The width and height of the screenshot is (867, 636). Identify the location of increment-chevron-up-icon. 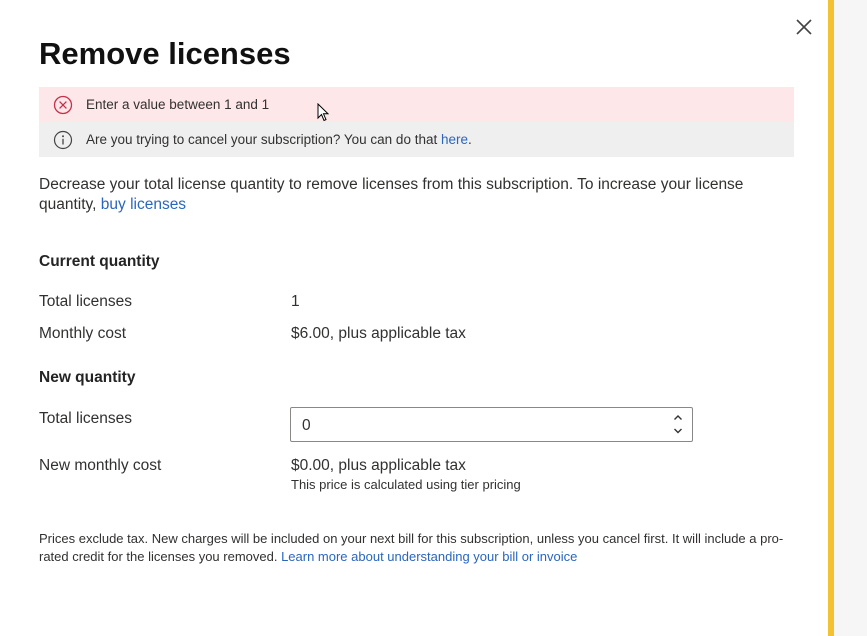
(678, 417).